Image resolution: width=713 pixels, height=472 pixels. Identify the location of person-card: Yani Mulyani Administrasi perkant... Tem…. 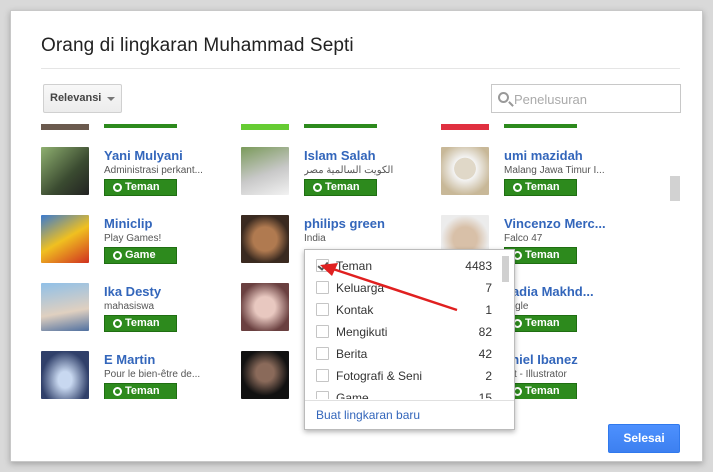
(128, 177).